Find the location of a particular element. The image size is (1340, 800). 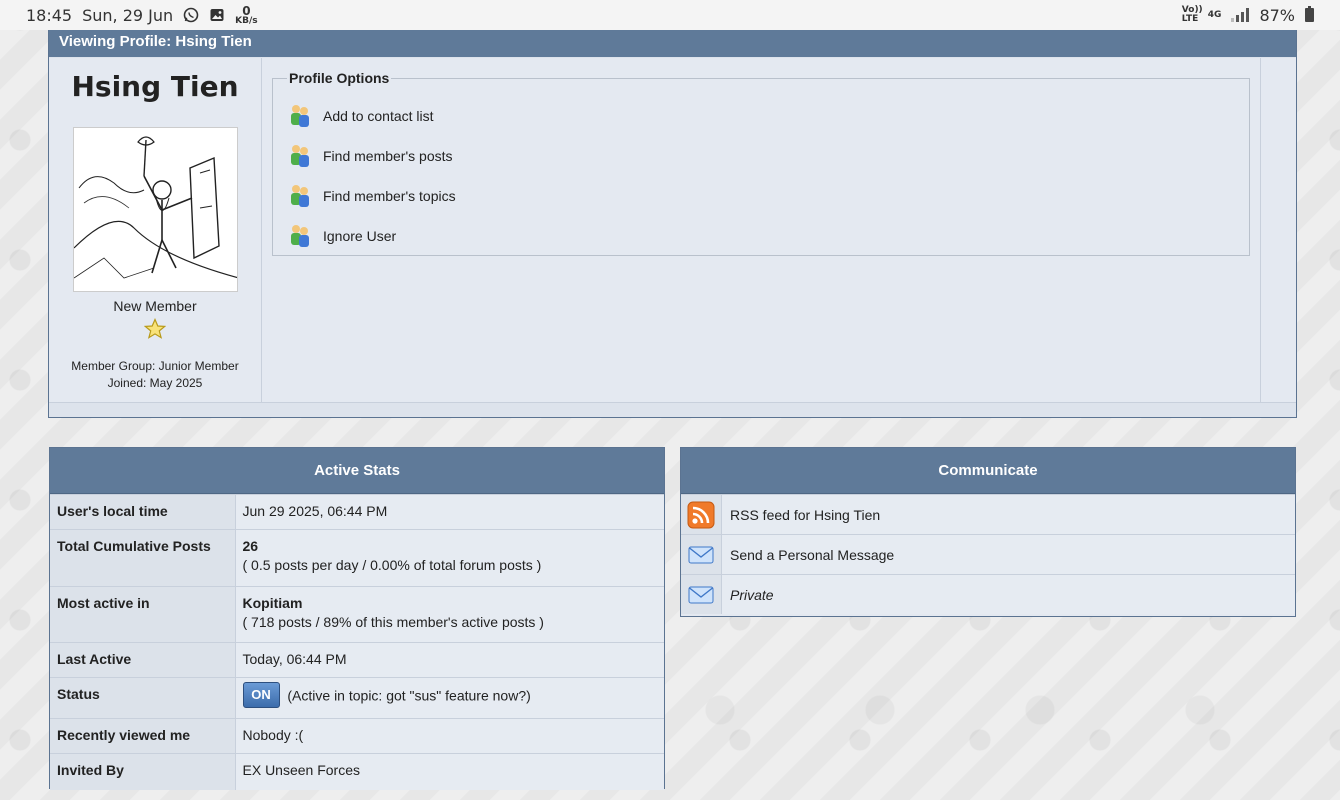

comm-label: RSS feed for Hsing Tien is located at coordinates (1008, 514).